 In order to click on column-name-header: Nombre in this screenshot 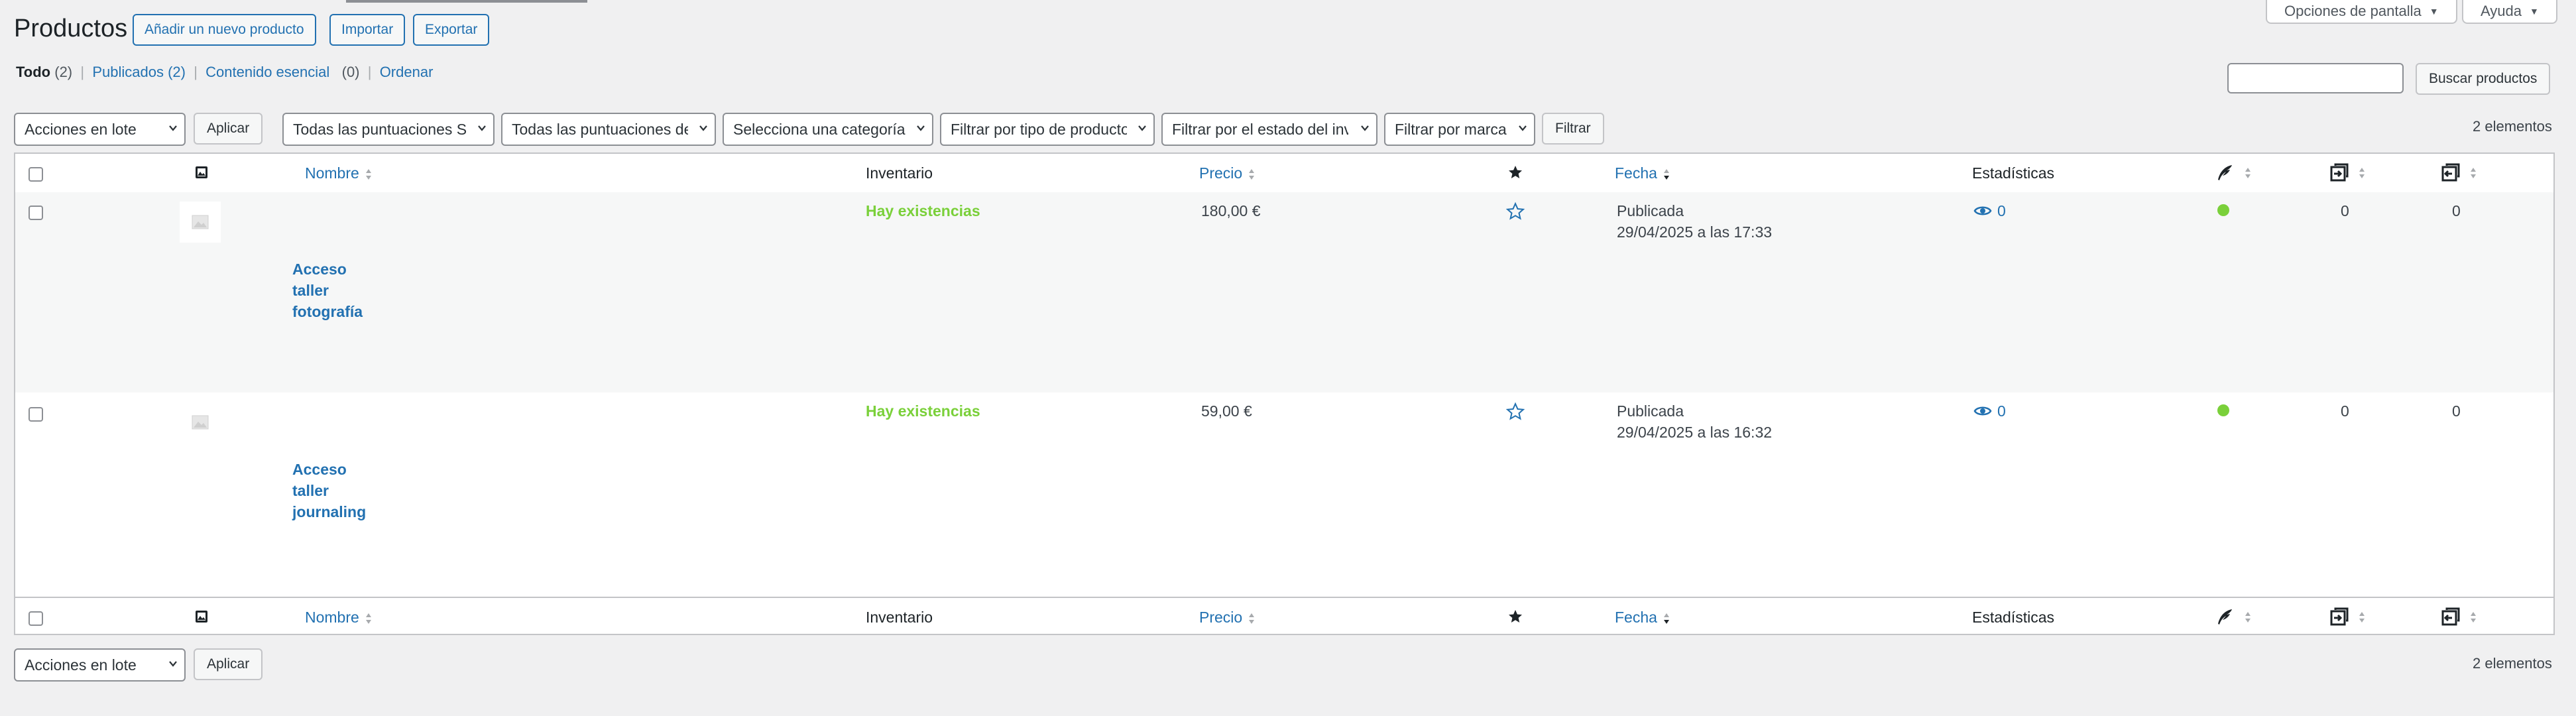, I will do `click(339, 173)`.